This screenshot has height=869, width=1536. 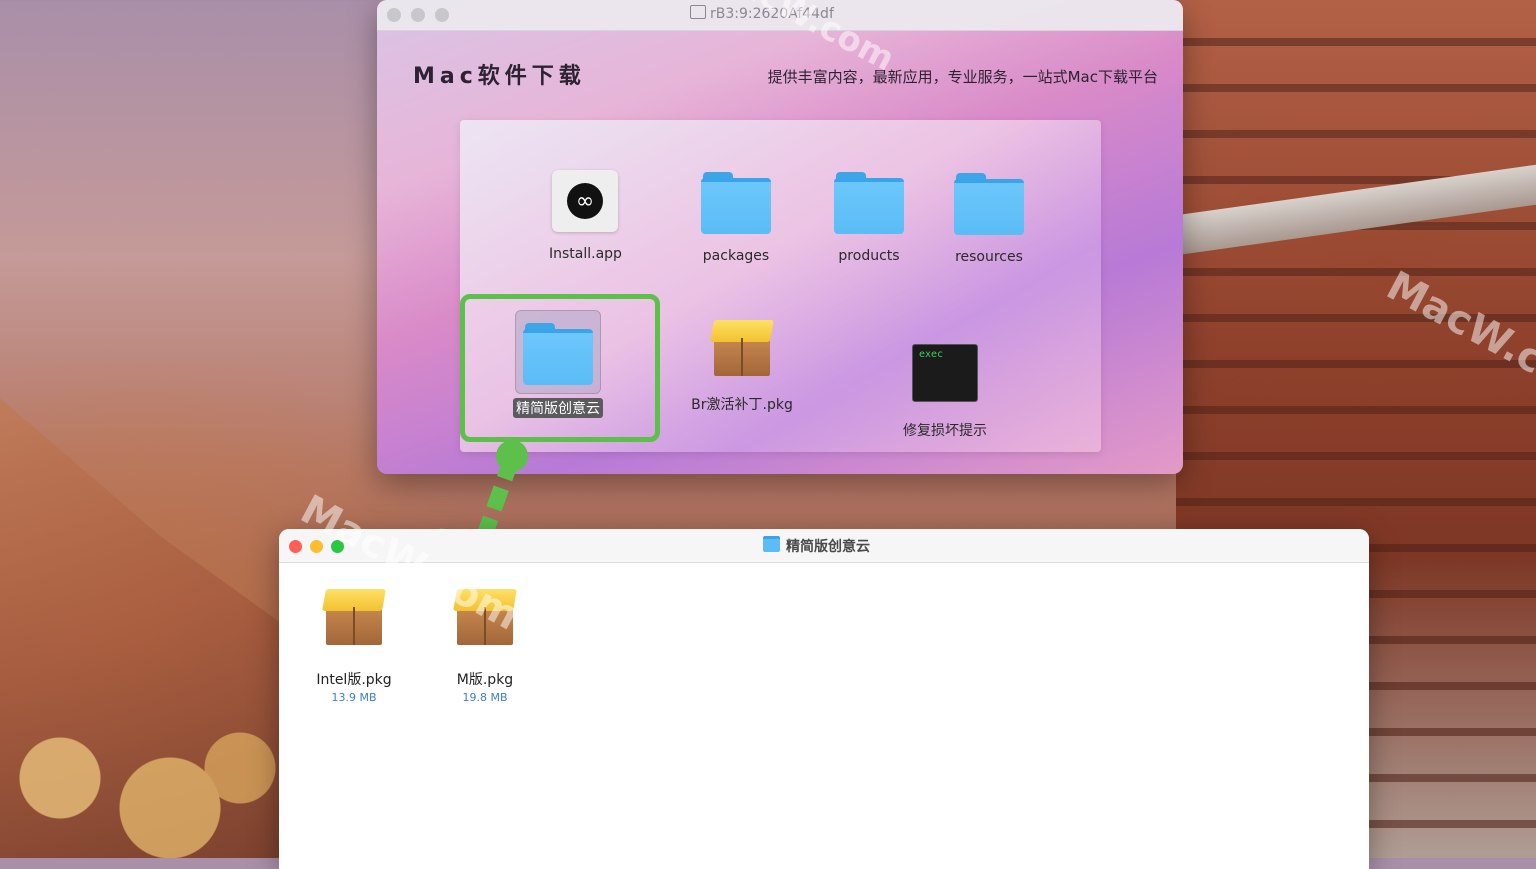 I want to click on repair-damaged-exec-item: exec 修复损坏提示, so click(x=945, y=392).